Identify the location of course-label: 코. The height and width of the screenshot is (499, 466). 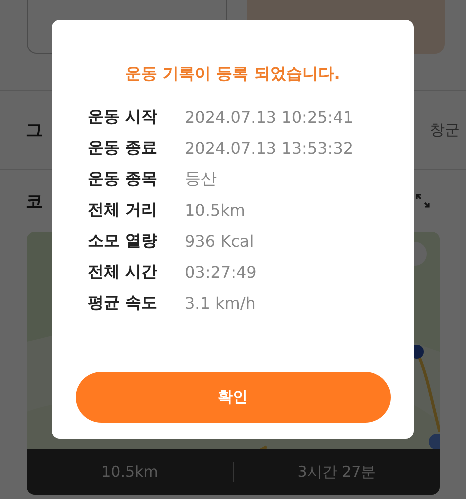
(34, 201).